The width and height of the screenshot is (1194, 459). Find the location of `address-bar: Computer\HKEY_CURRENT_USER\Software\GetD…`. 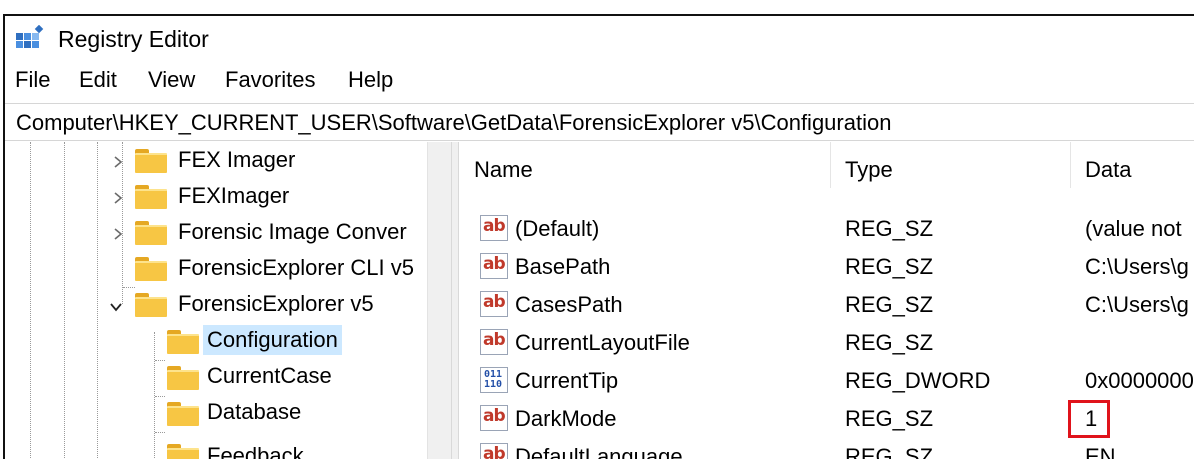

address-bar: Computer\HKEY_CURRENT_USER\Software\GetD… is located at coordinates (599, 122).